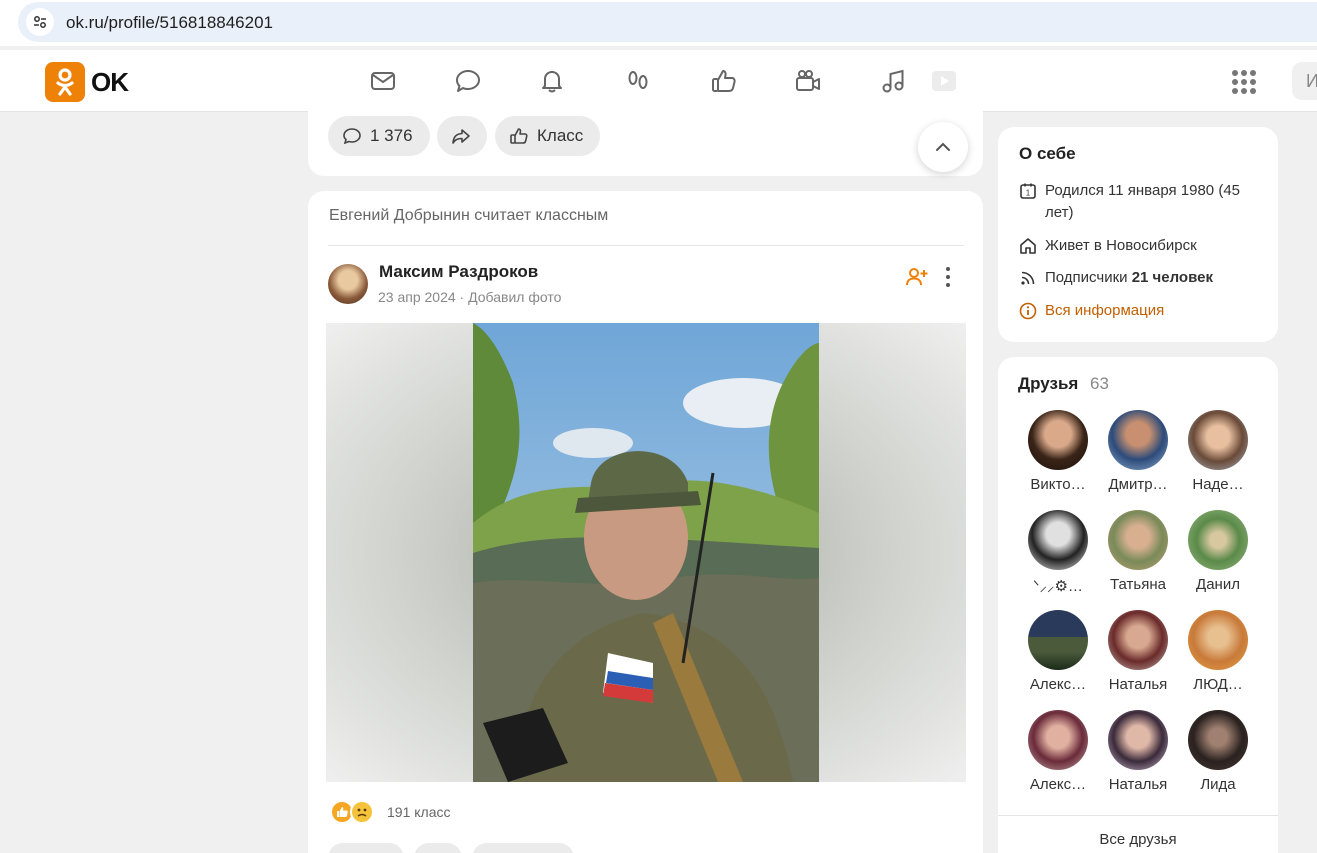 The width and height of the screenshot is (1317, 853). What do you see at coordinates (560, 135) in the screenshot?
I see `class-label: Класс` at bounding box center [560, 135].